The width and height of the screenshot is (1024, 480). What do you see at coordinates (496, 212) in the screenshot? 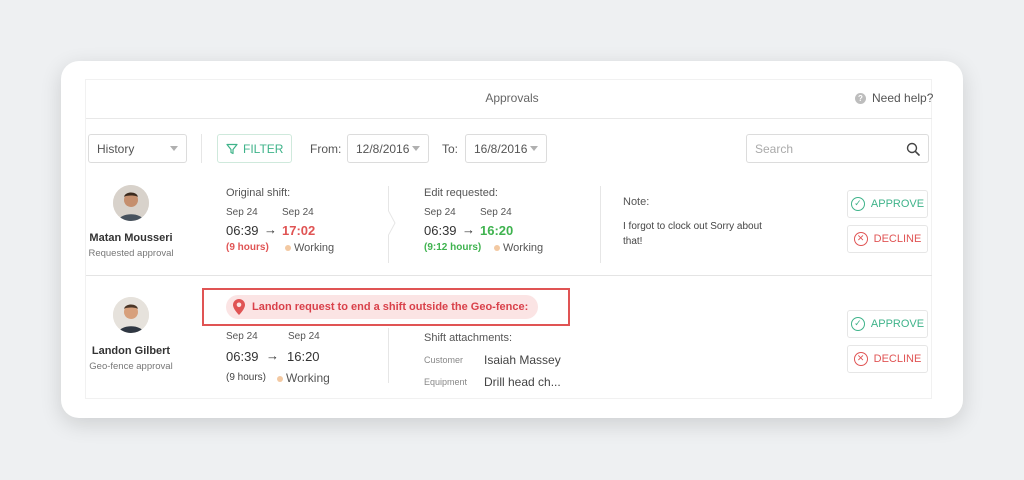
I see `edit-end-date: Sep 24` at bounding box center [496, 212].